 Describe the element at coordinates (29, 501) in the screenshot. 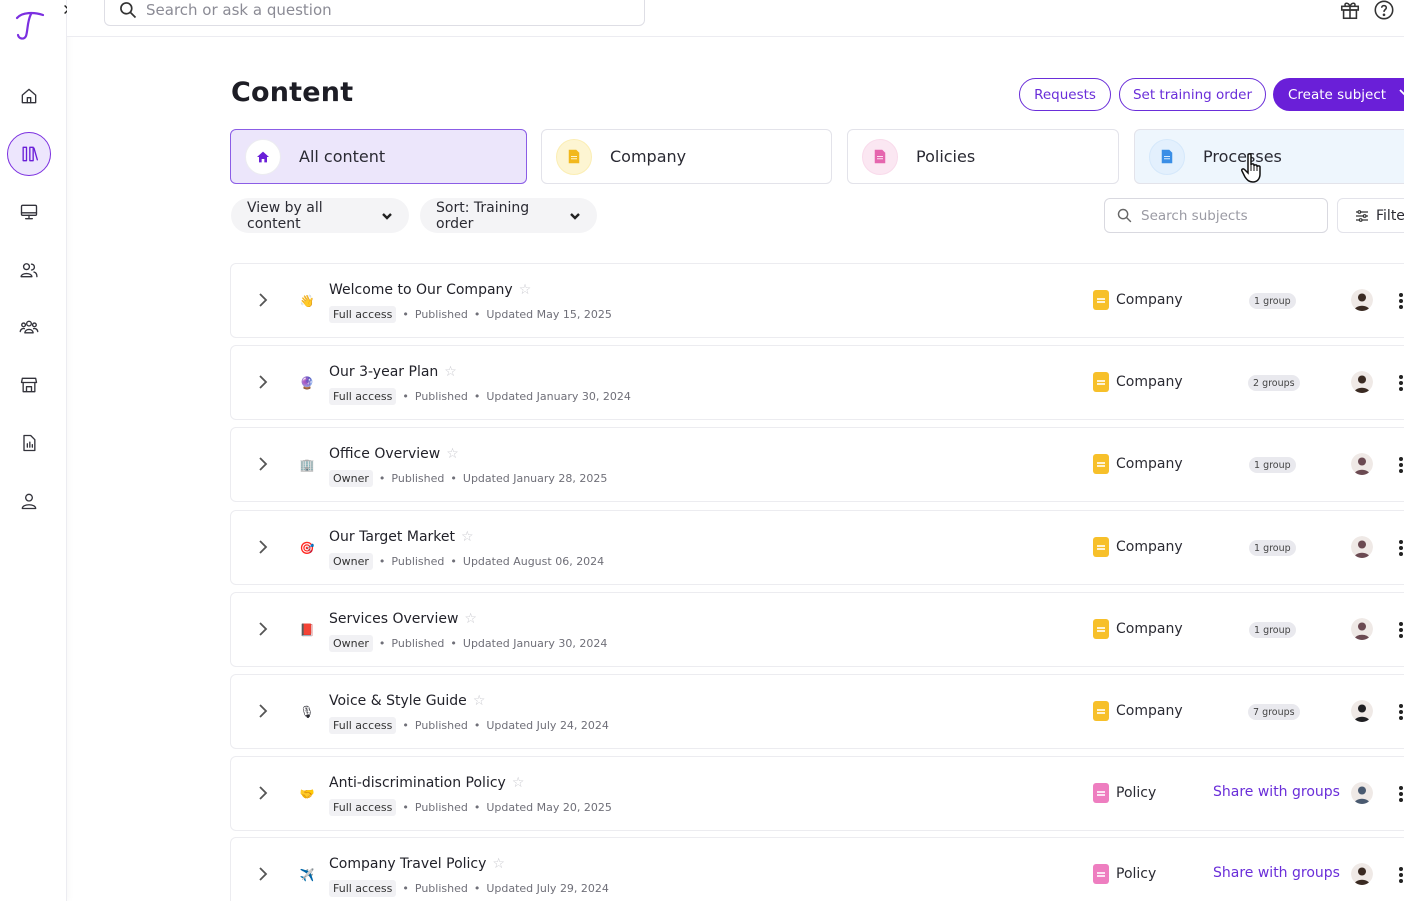

I see `nav-profile` at that location.